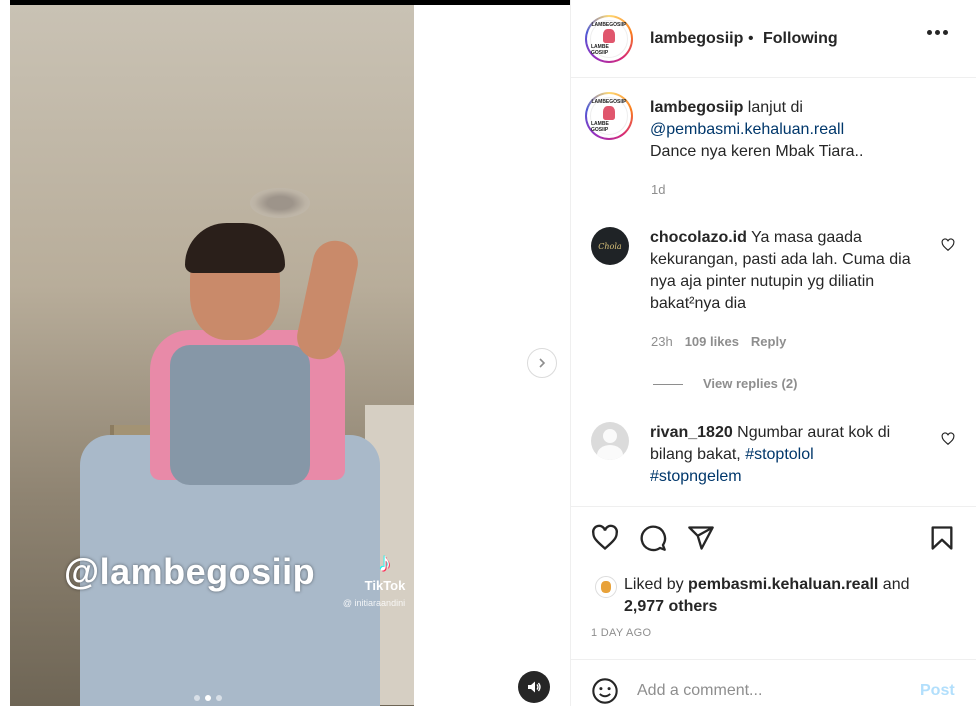 The width and height of the screenshot is (976, 706). What do you see at coordinates (779, 454) in the screenshot?
I see `hashtag-link: #stoptolol` at bounding box center [779, 454].